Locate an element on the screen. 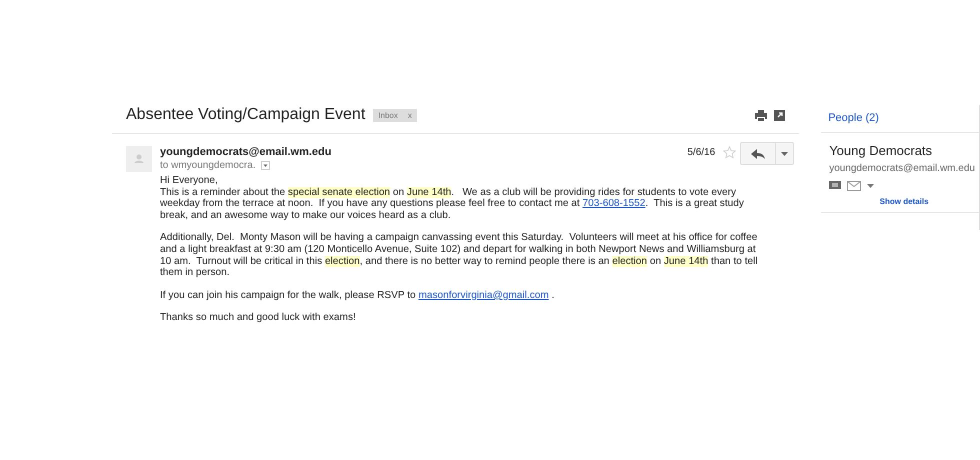  chat-icon is located at coordinates (835, 186).